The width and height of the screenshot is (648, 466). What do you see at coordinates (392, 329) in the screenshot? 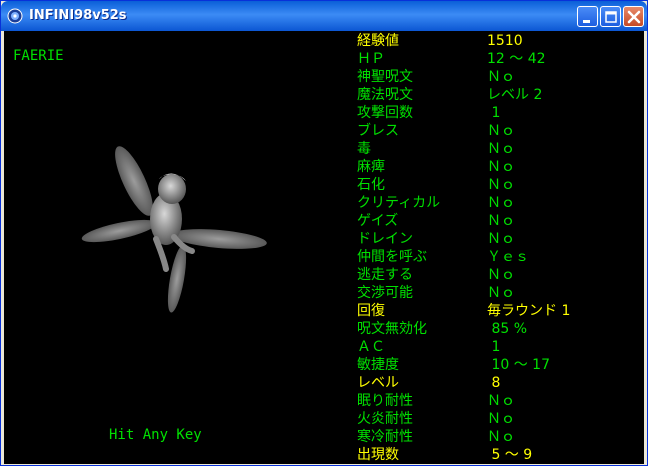
I see `stat-label: 呪文無効化` at bounding box center [392, 329].